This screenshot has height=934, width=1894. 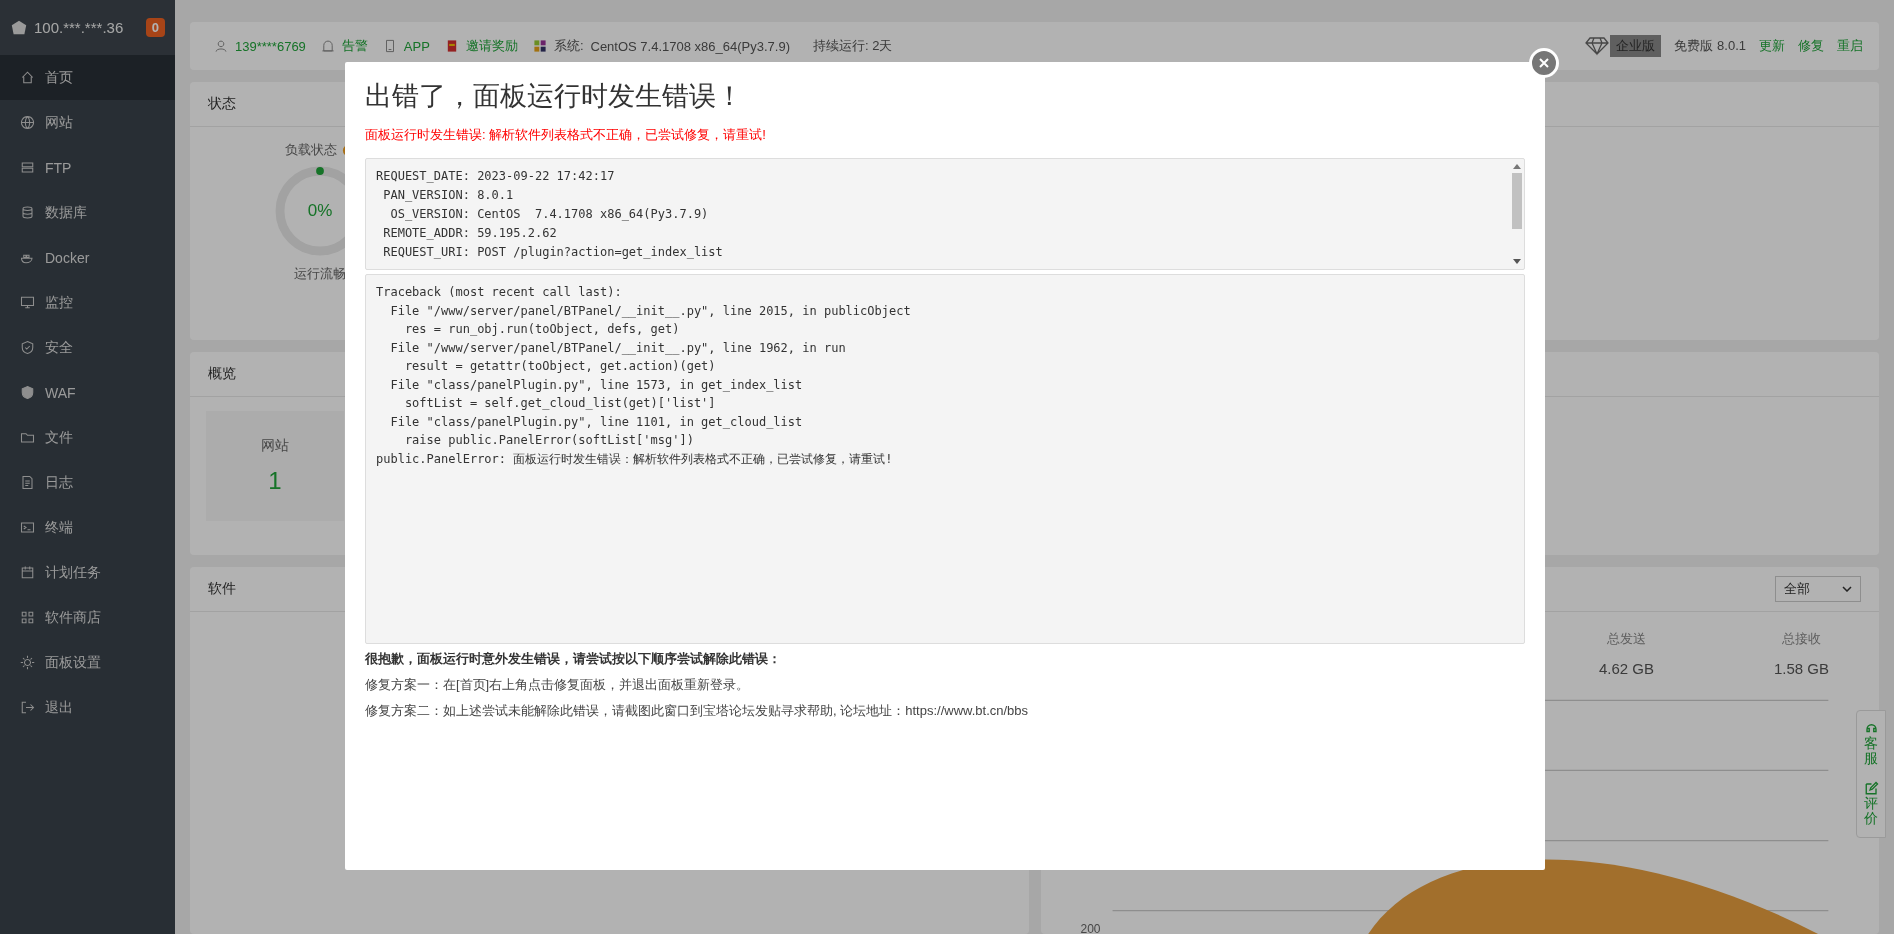 What do you see at coordinates (27, 572) in the screenshot?
I see `calendar-icon` at bounding box center [27, 572].